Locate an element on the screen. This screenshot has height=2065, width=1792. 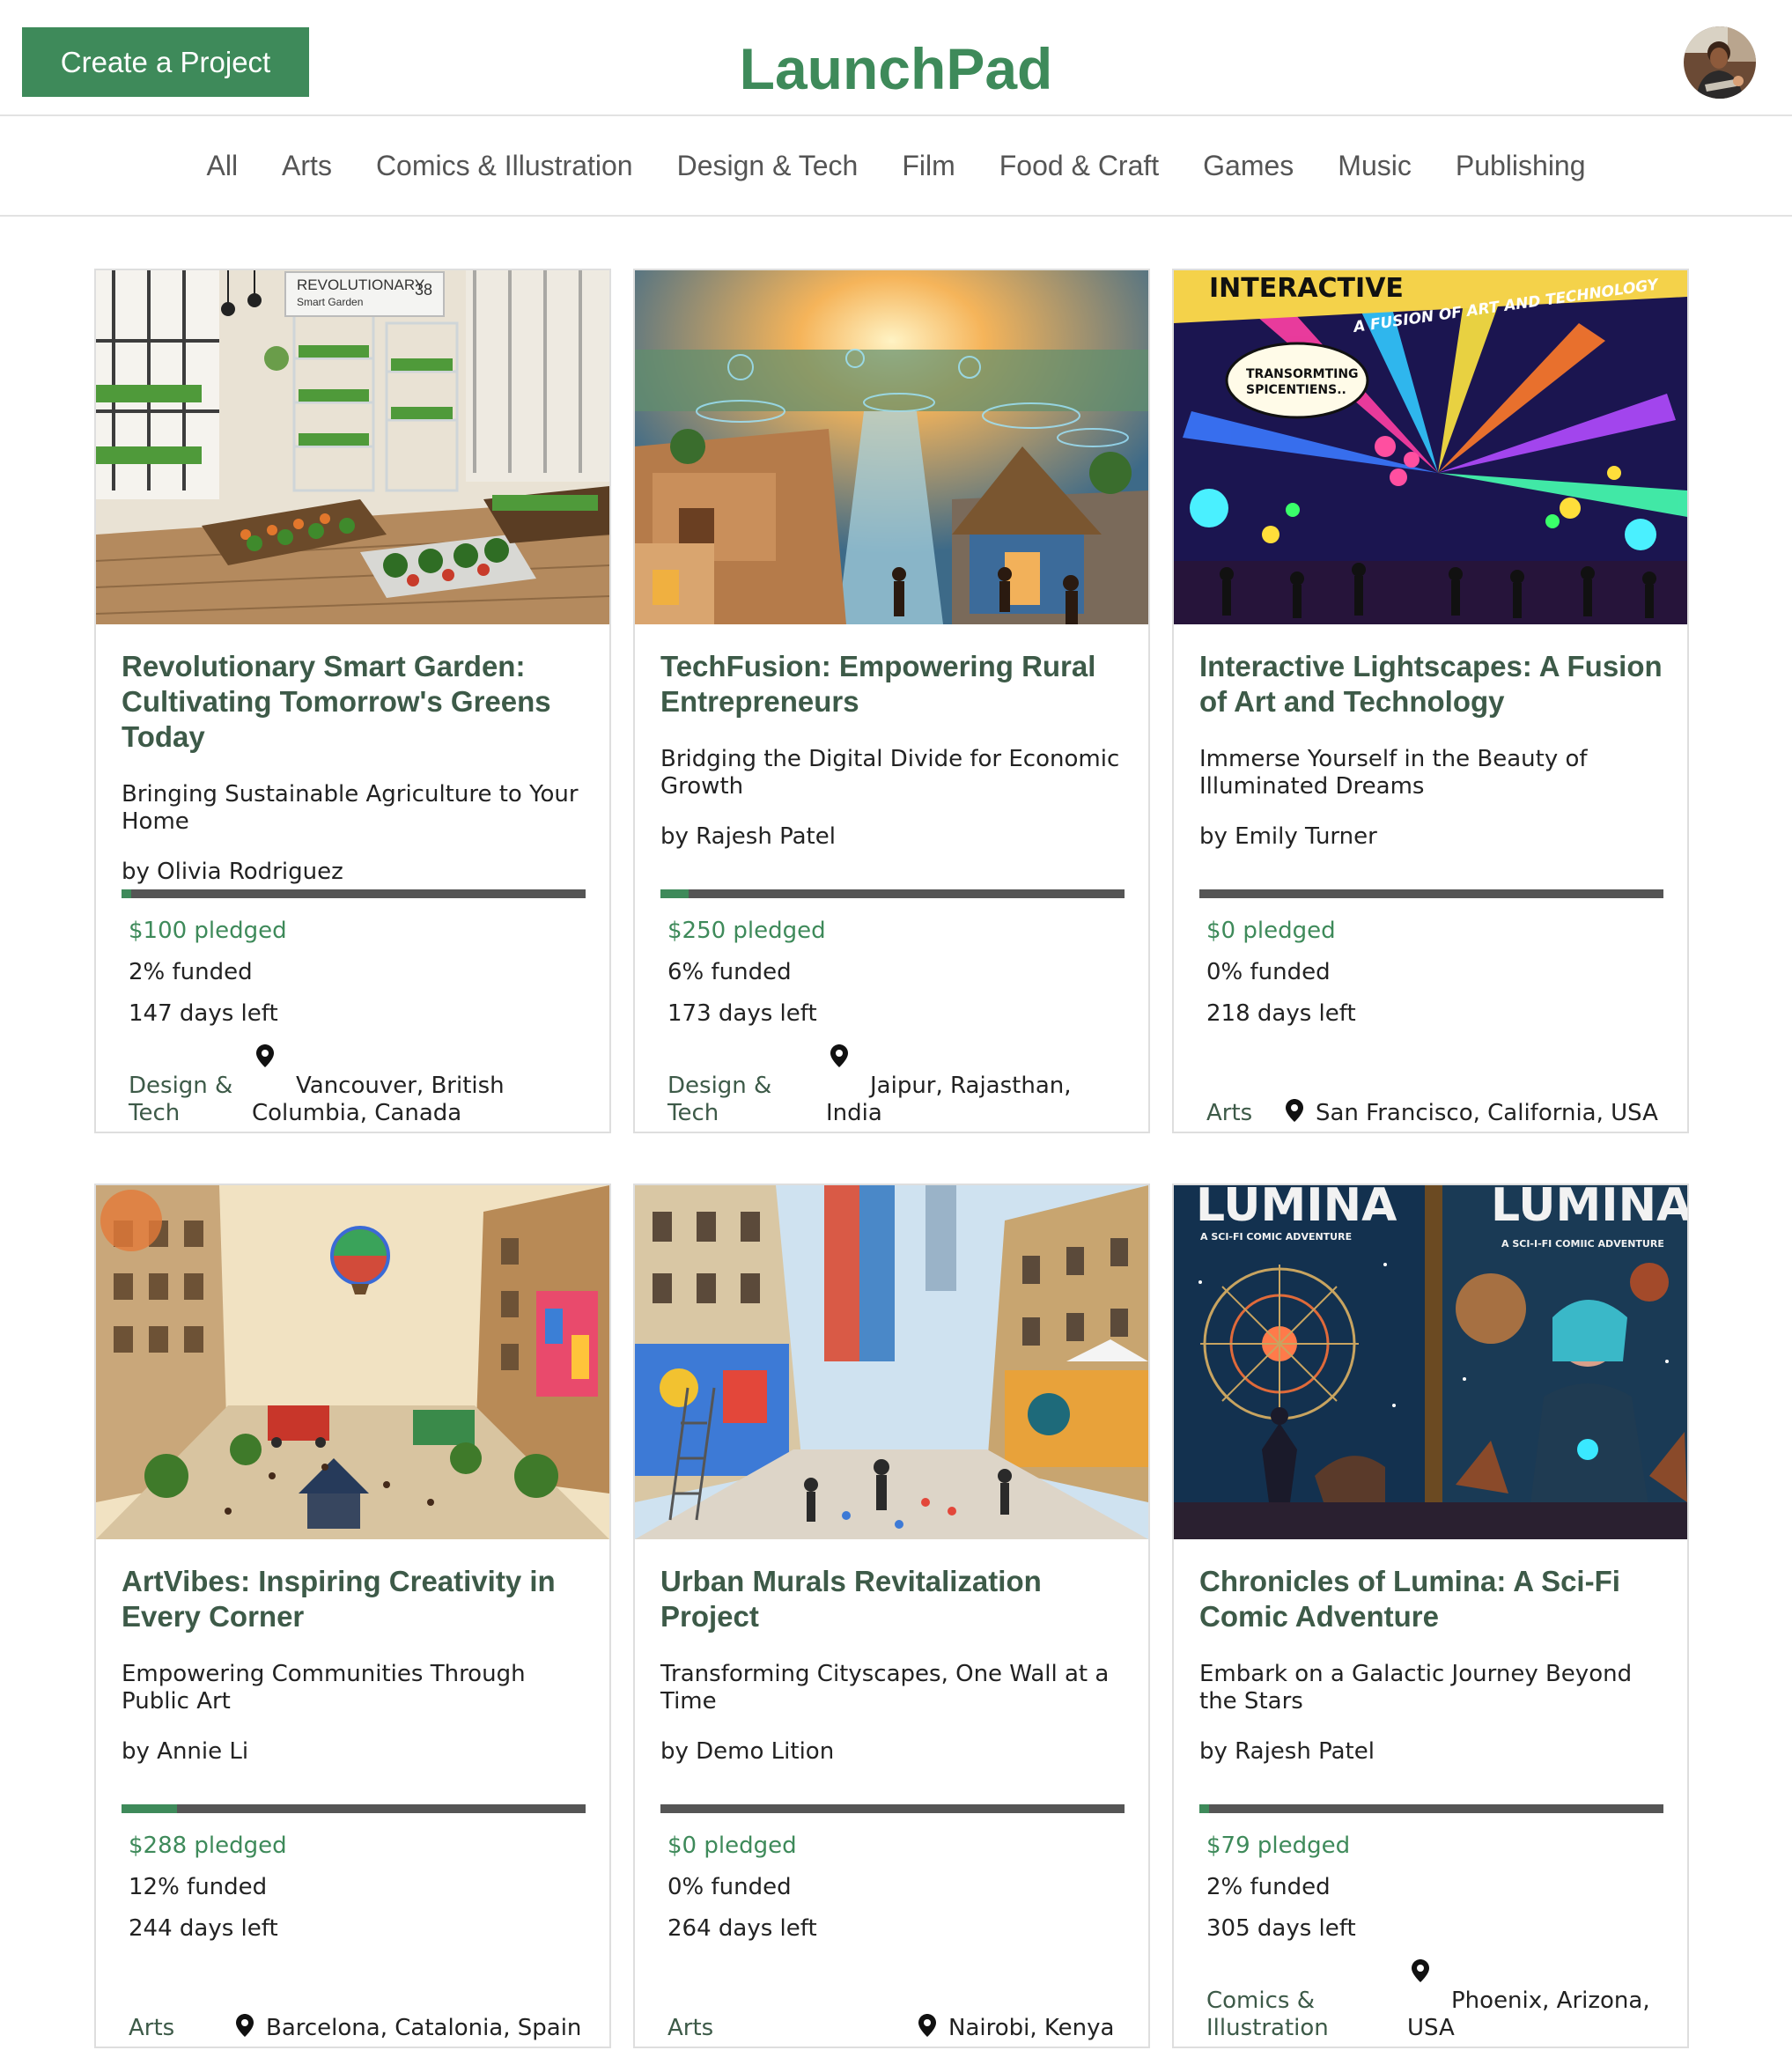
project-location: Vancouver, British Columbia, Canada is located at coordinates (393, 1085).